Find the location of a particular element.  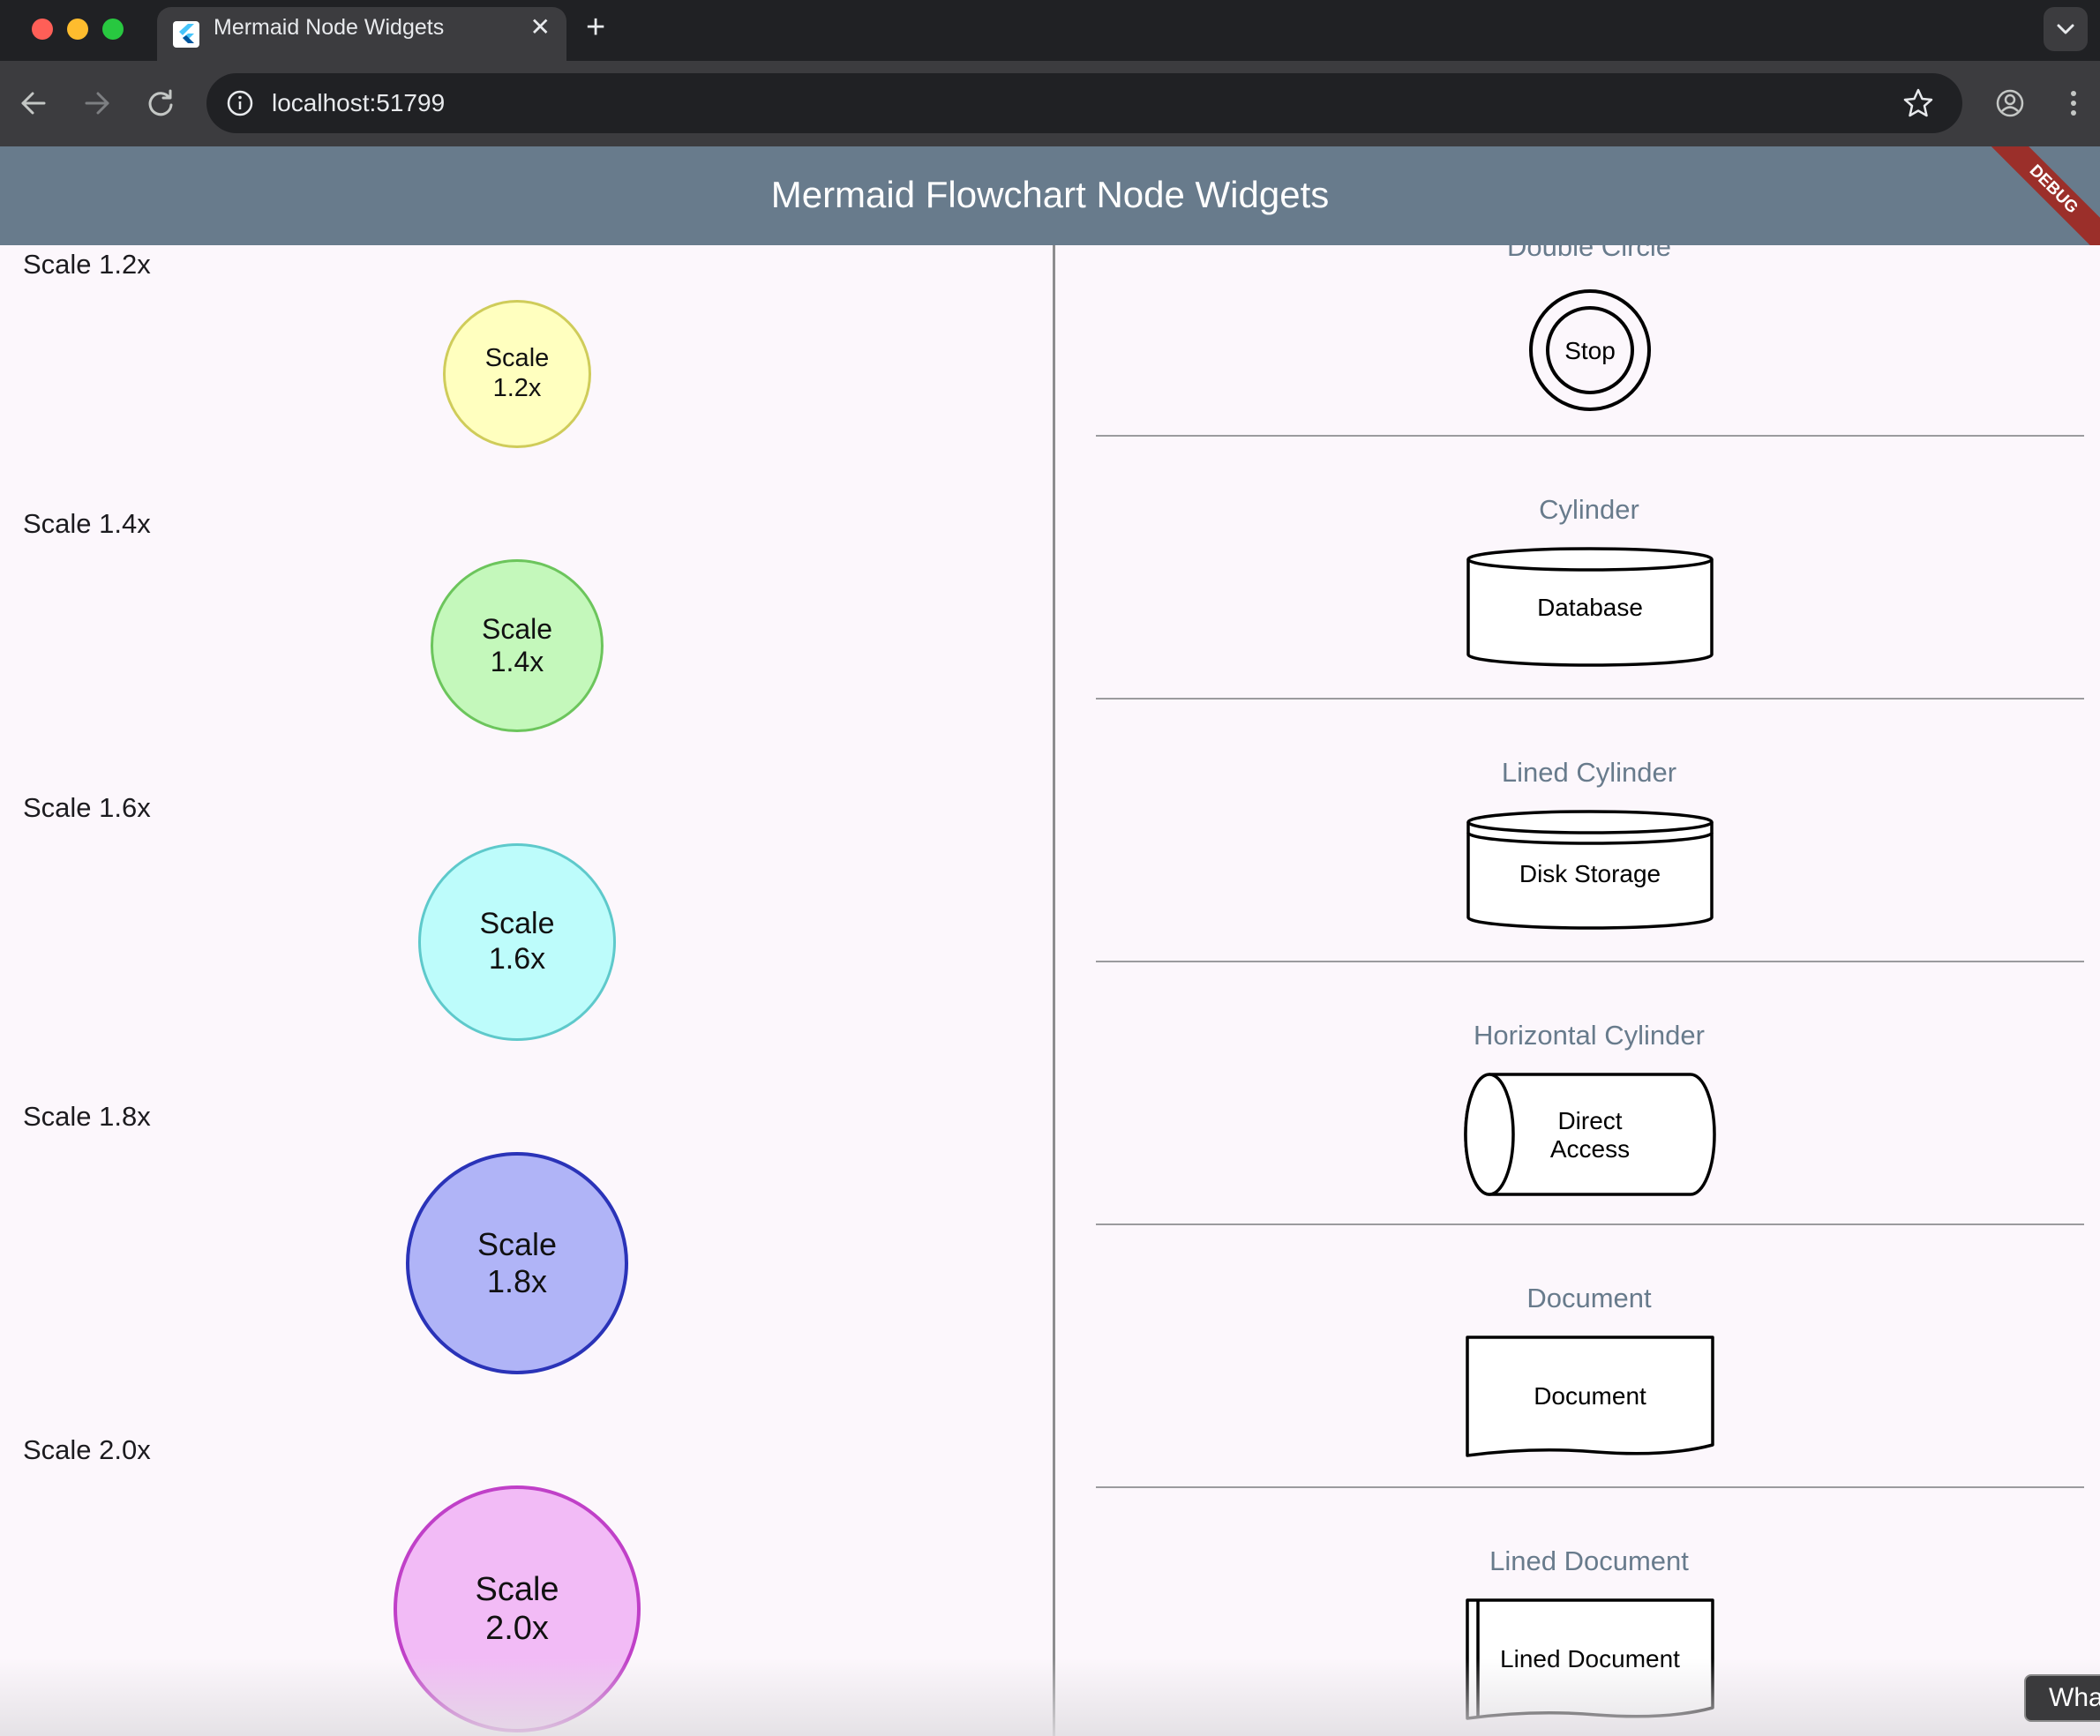

node-text: Document is located at coordinates (1590, 1396).